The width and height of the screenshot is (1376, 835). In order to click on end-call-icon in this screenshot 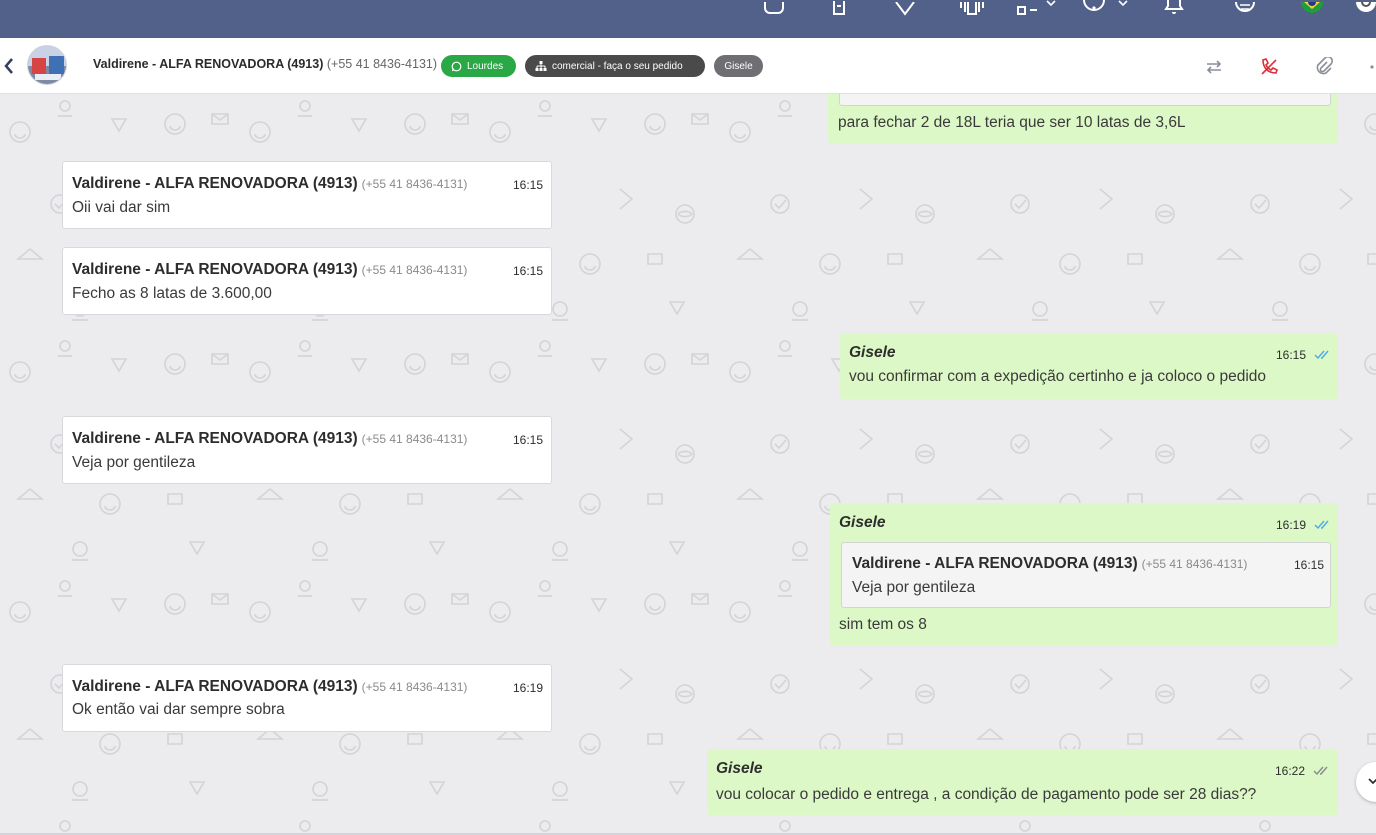, I will do `click(1269, 67)`.